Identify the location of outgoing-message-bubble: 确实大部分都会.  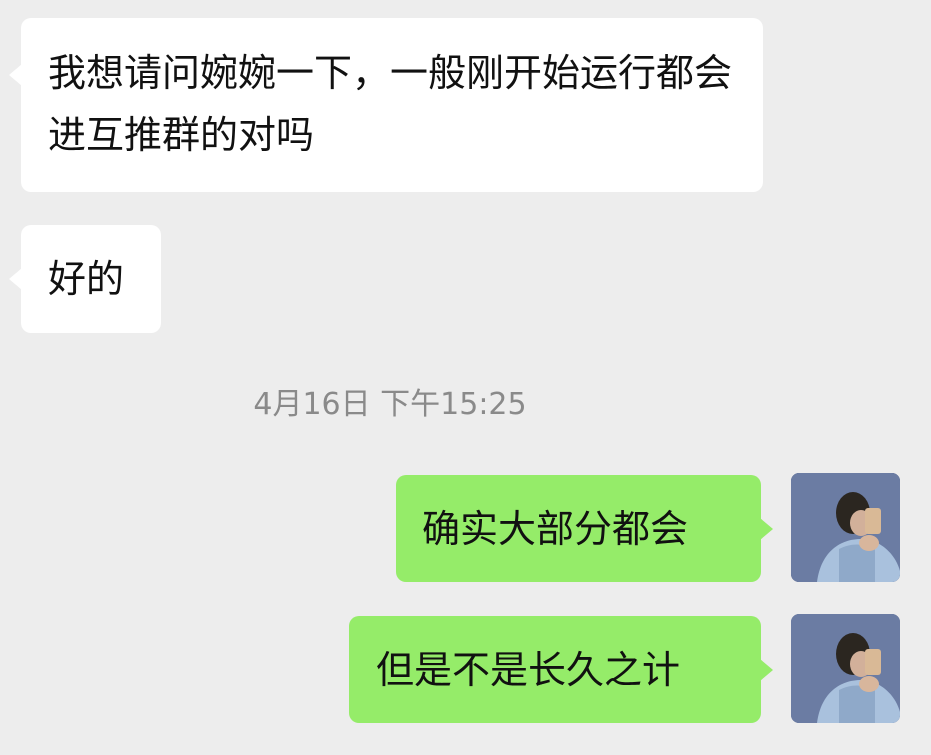
(584, 528).